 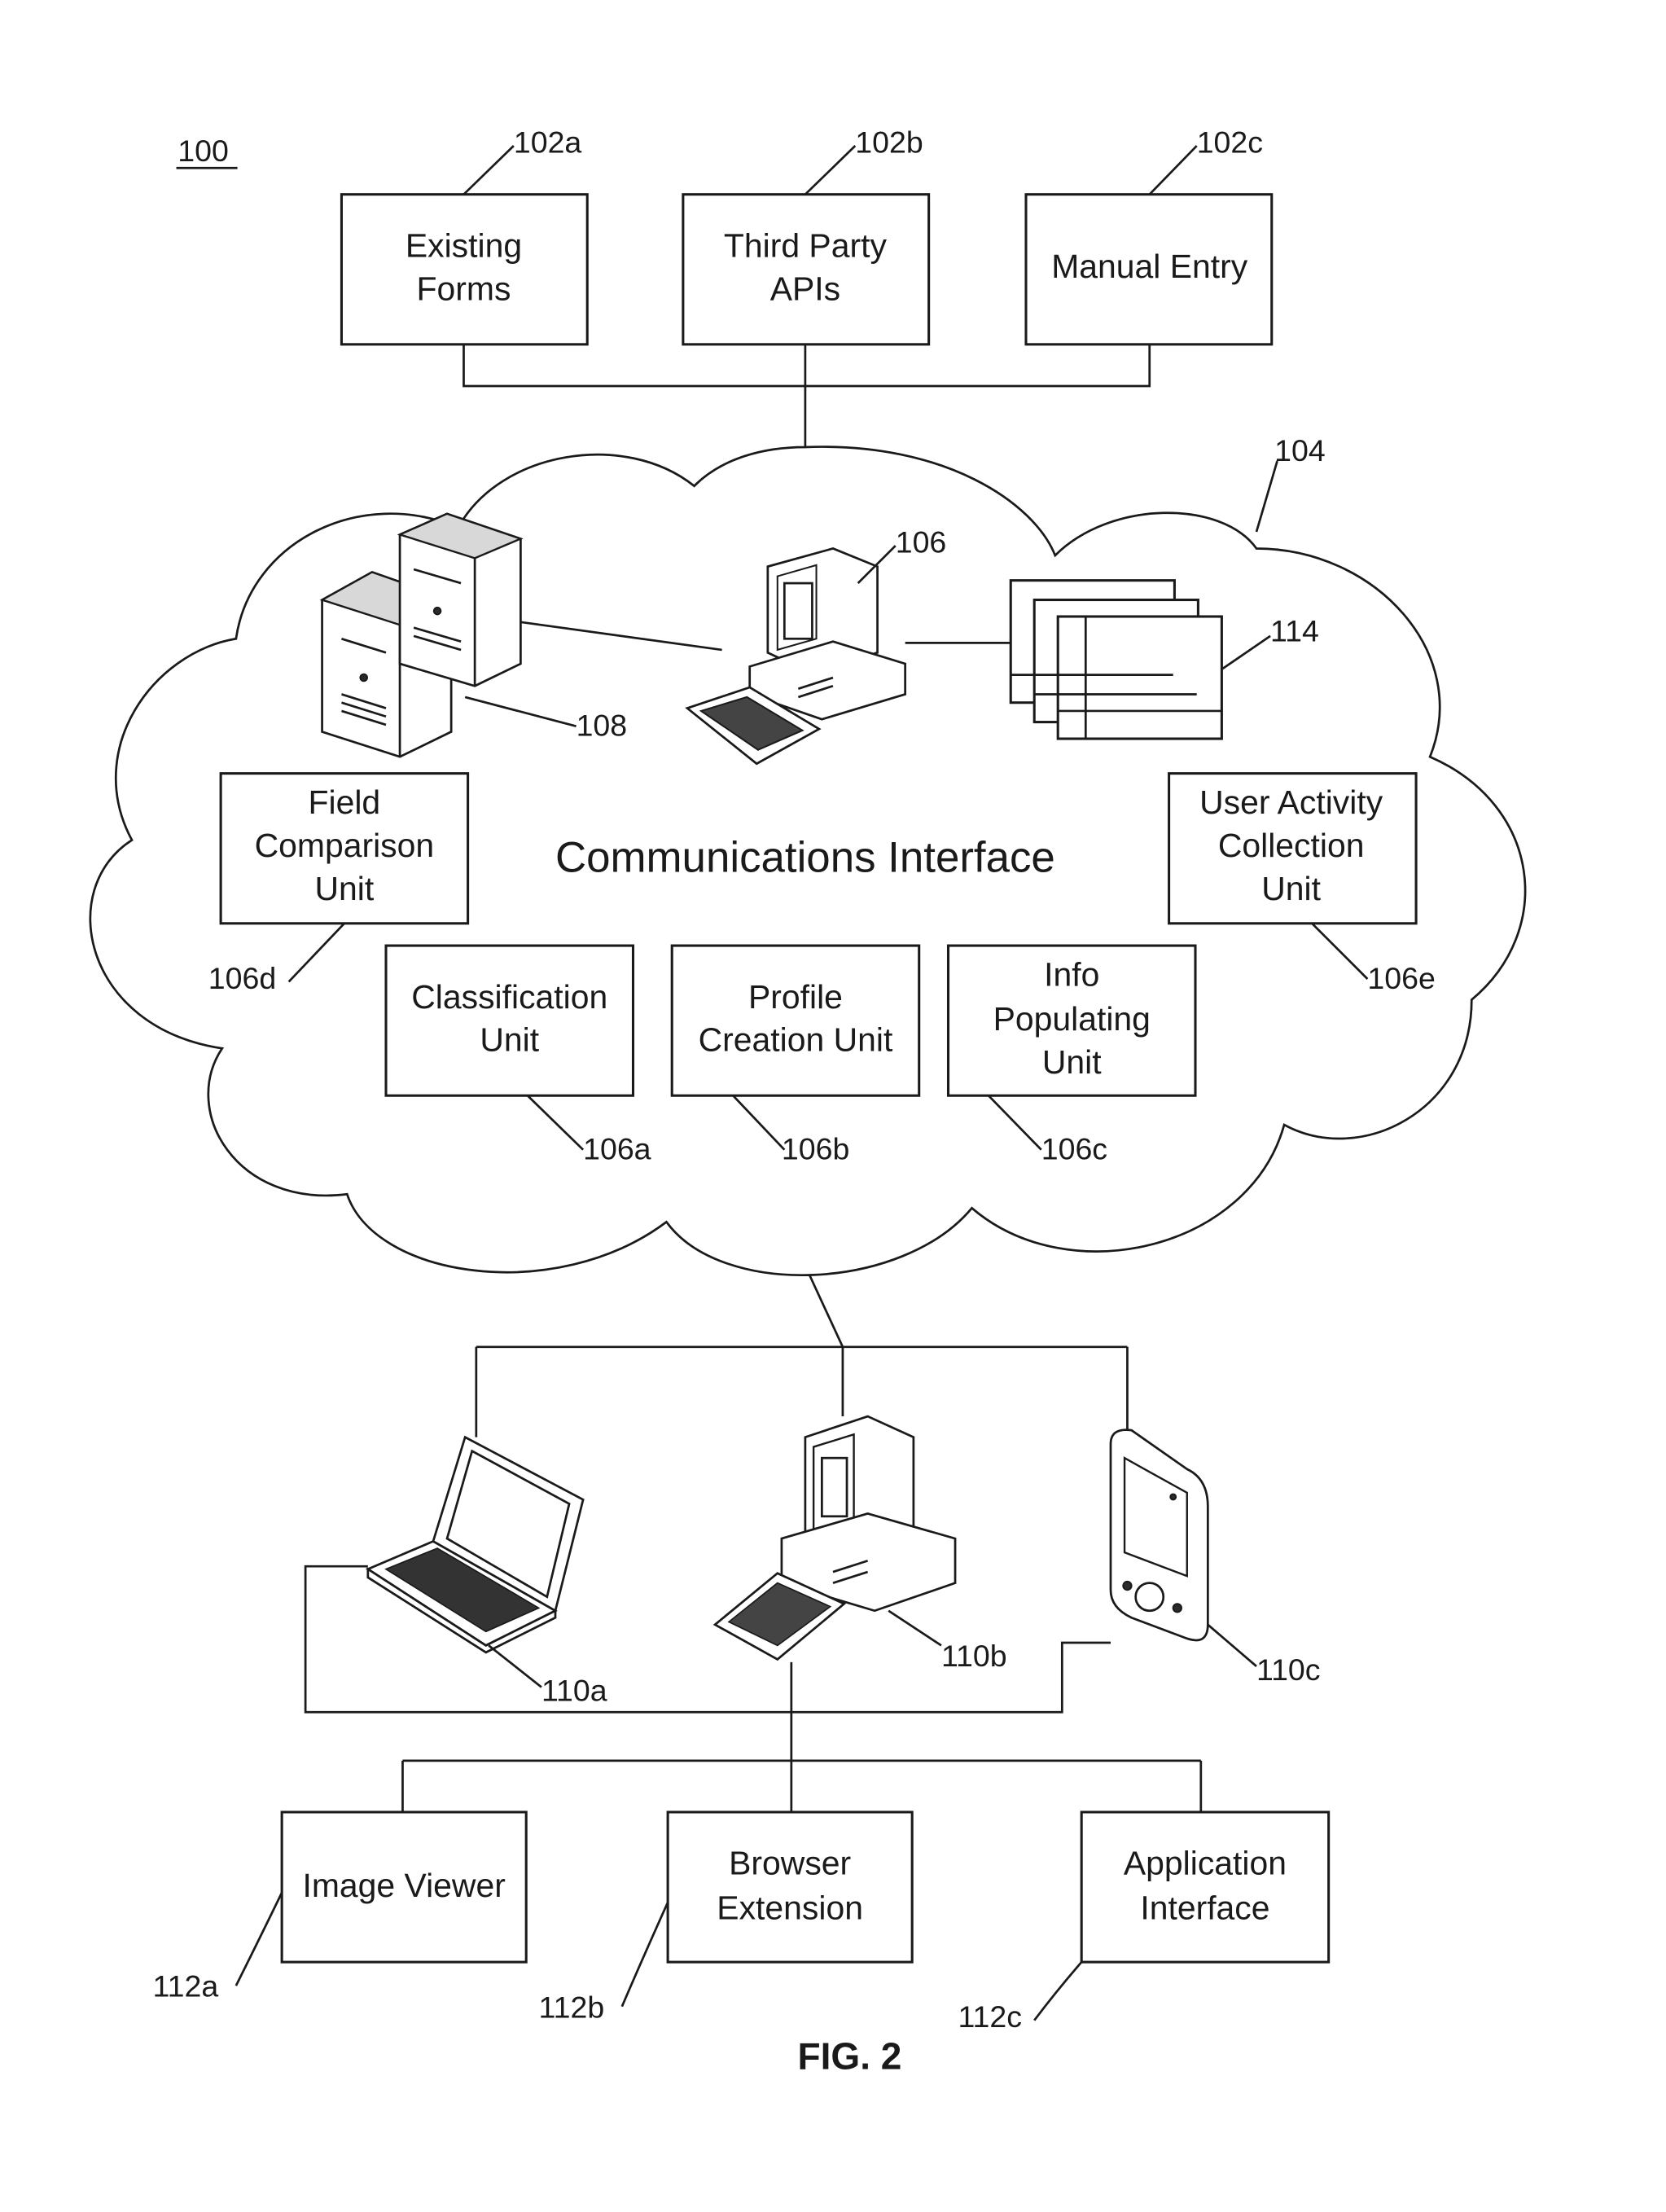 What do you see at coordinates (790, 1864) in the screenshot?
I see `interface-label-line1: Browser` at bounding box center [790, 1864].